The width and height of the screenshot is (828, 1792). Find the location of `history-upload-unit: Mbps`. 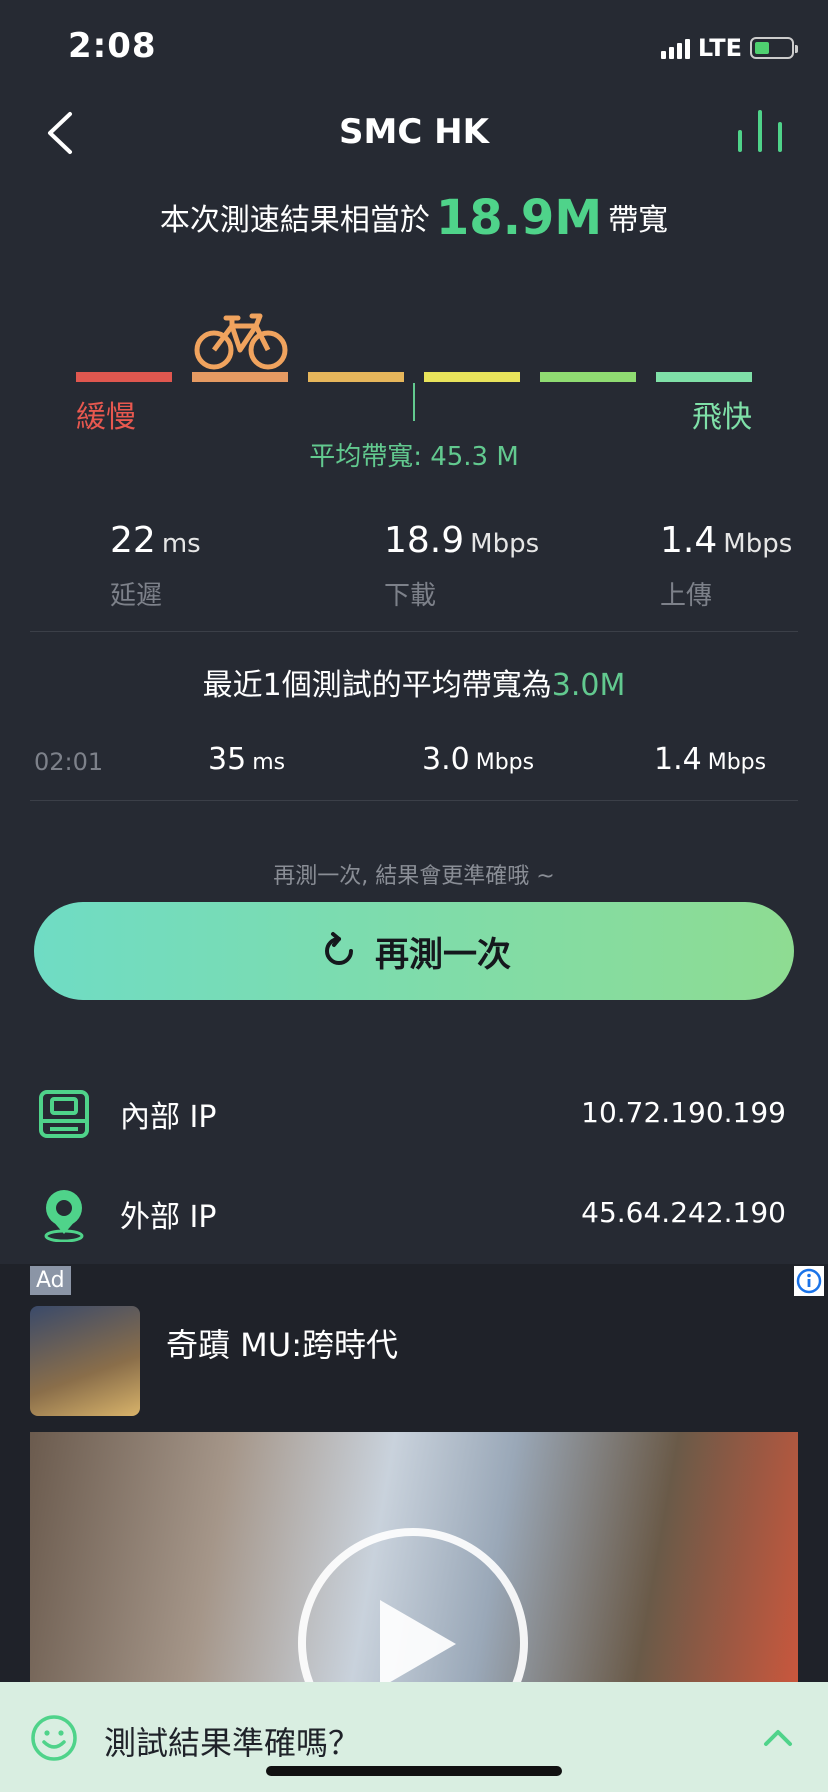

history-upload-unit: Mbps is located at coordinates (737, 762).